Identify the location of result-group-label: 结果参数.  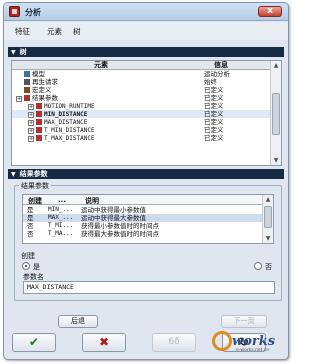
(35, 186).